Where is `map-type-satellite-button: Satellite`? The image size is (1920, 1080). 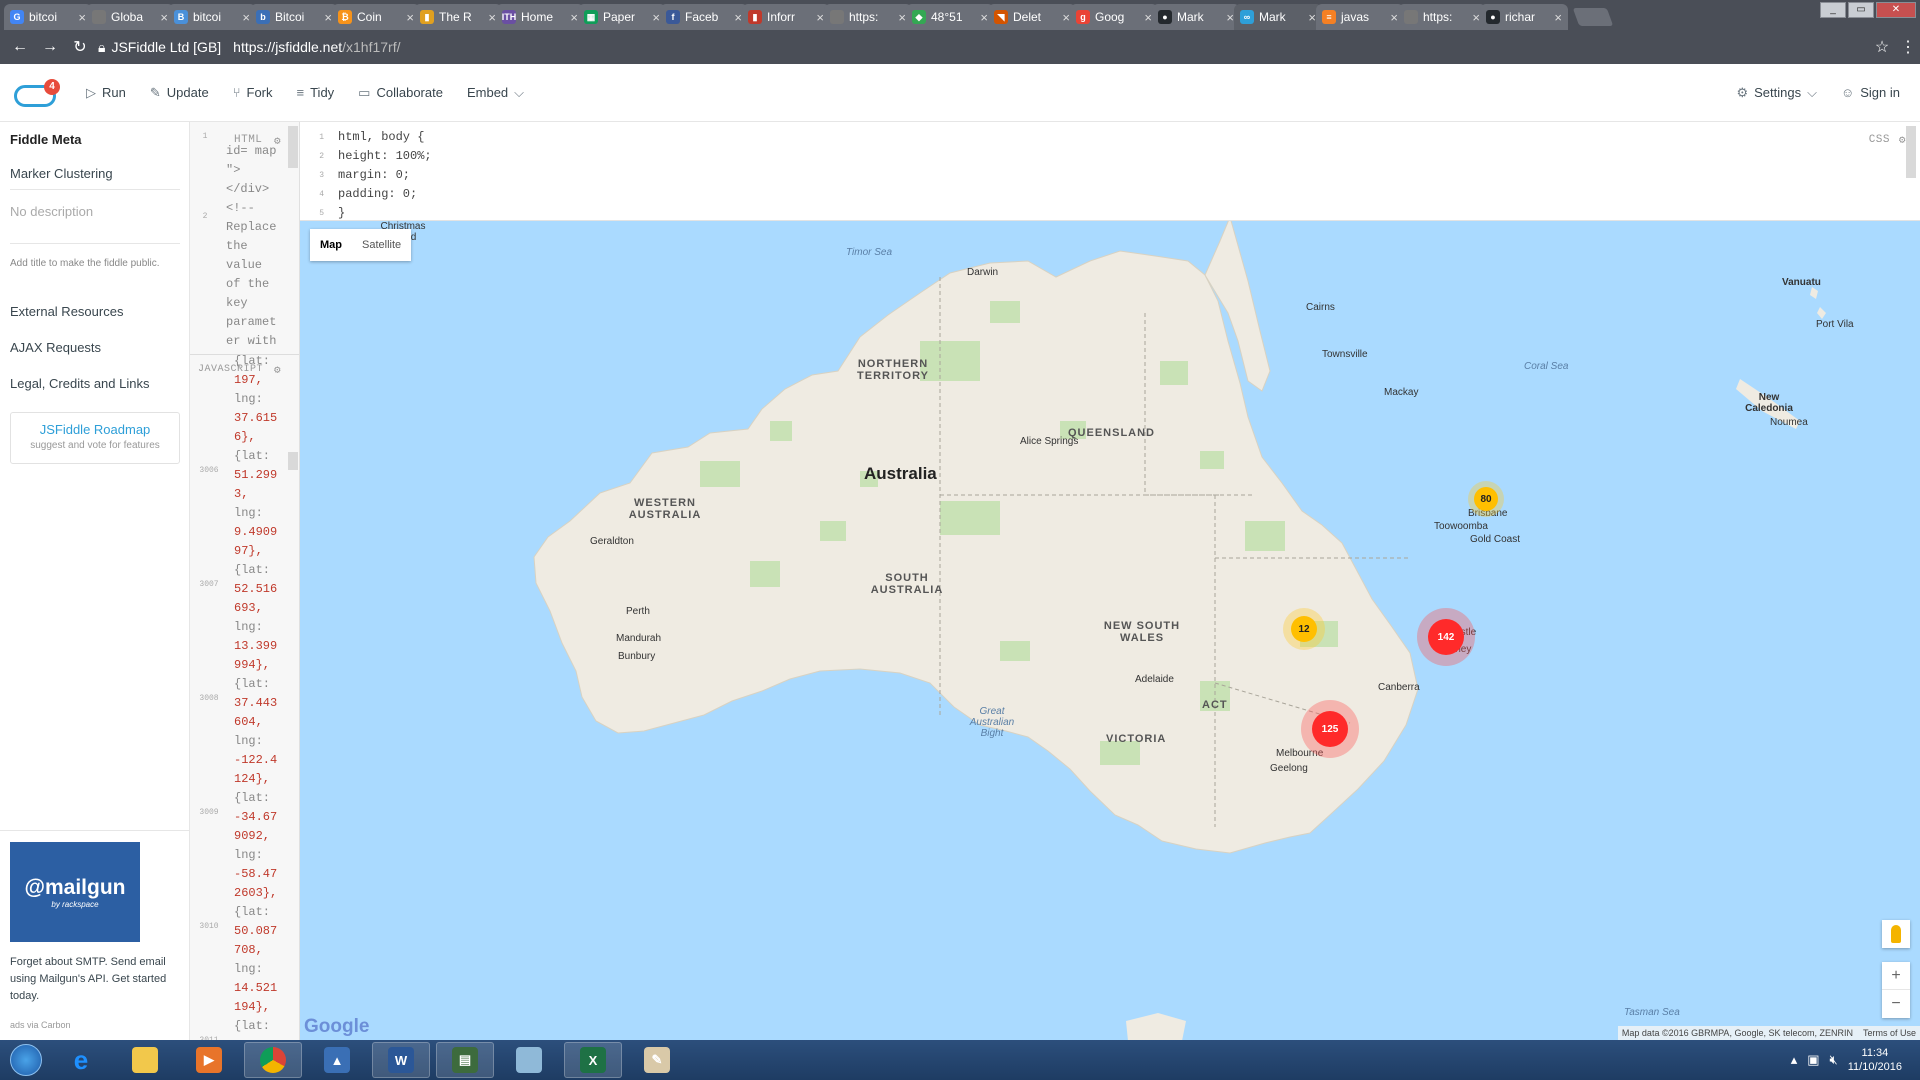
map-type-satellite-button: Satellite is located at coordinates (381, 245).